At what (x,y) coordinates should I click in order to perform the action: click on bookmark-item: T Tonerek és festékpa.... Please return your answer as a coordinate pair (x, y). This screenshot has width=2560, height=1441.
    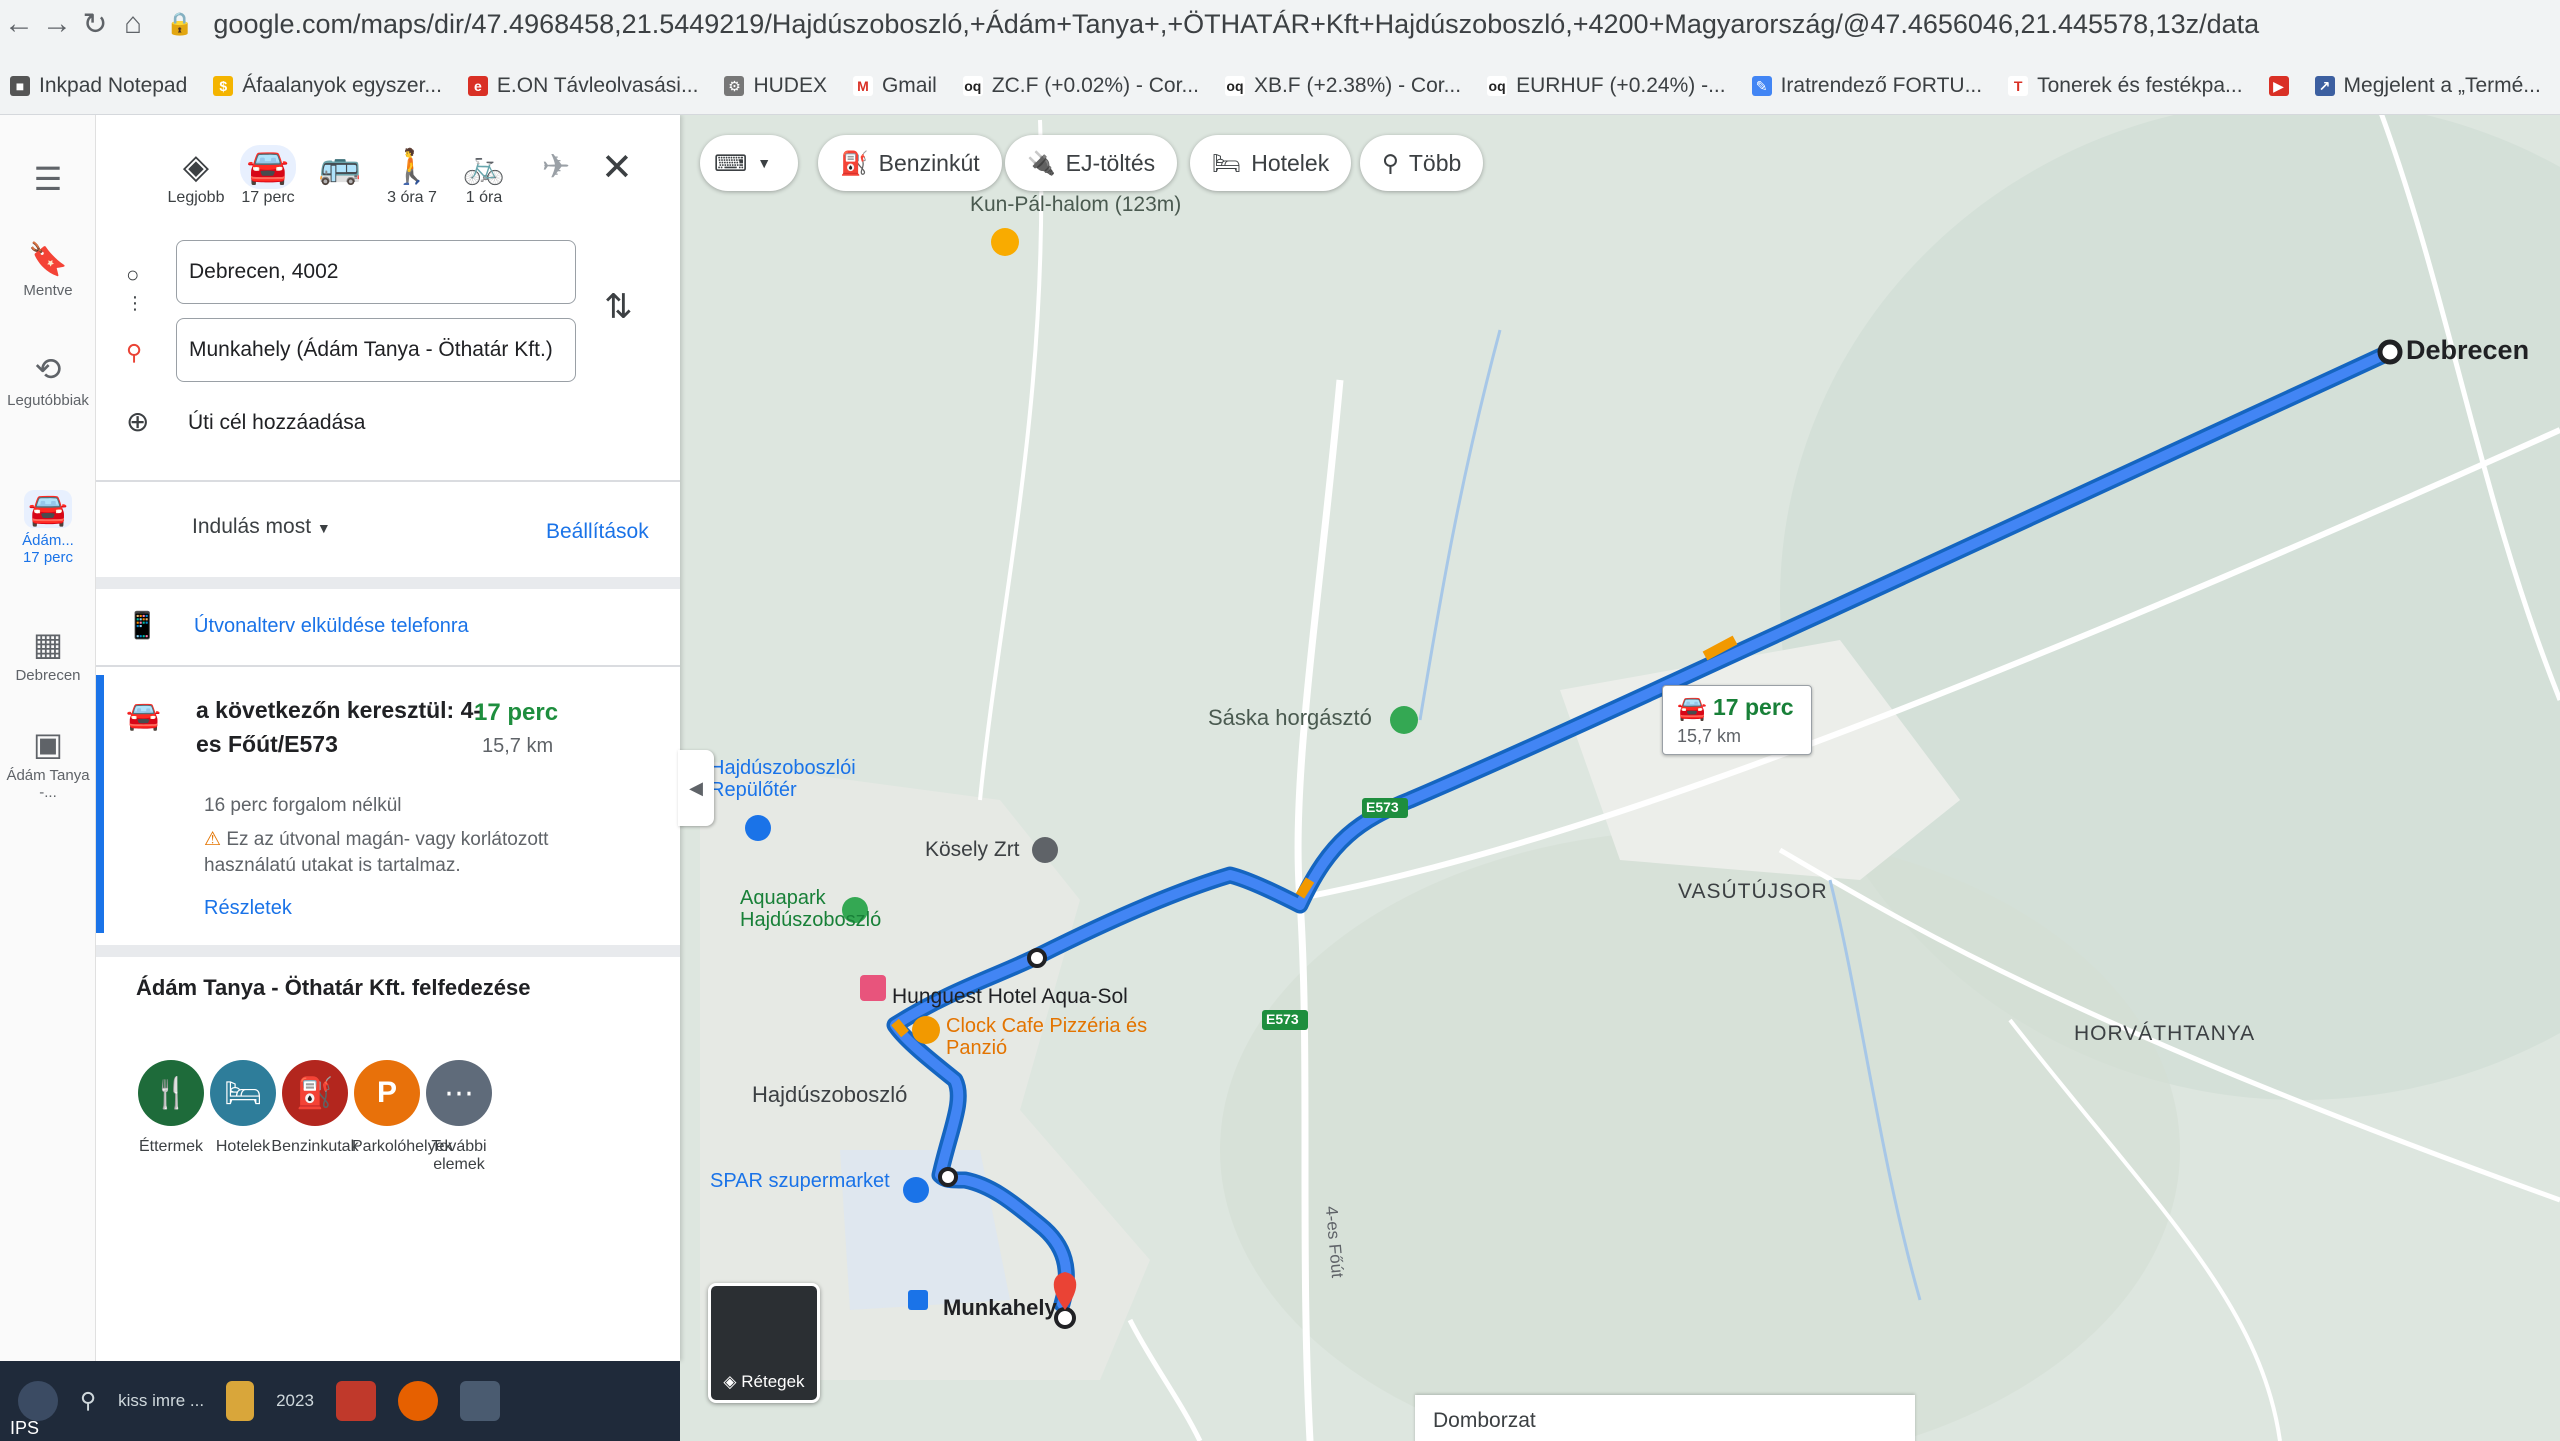
    Looking at the image, I should click on (2125, 86).